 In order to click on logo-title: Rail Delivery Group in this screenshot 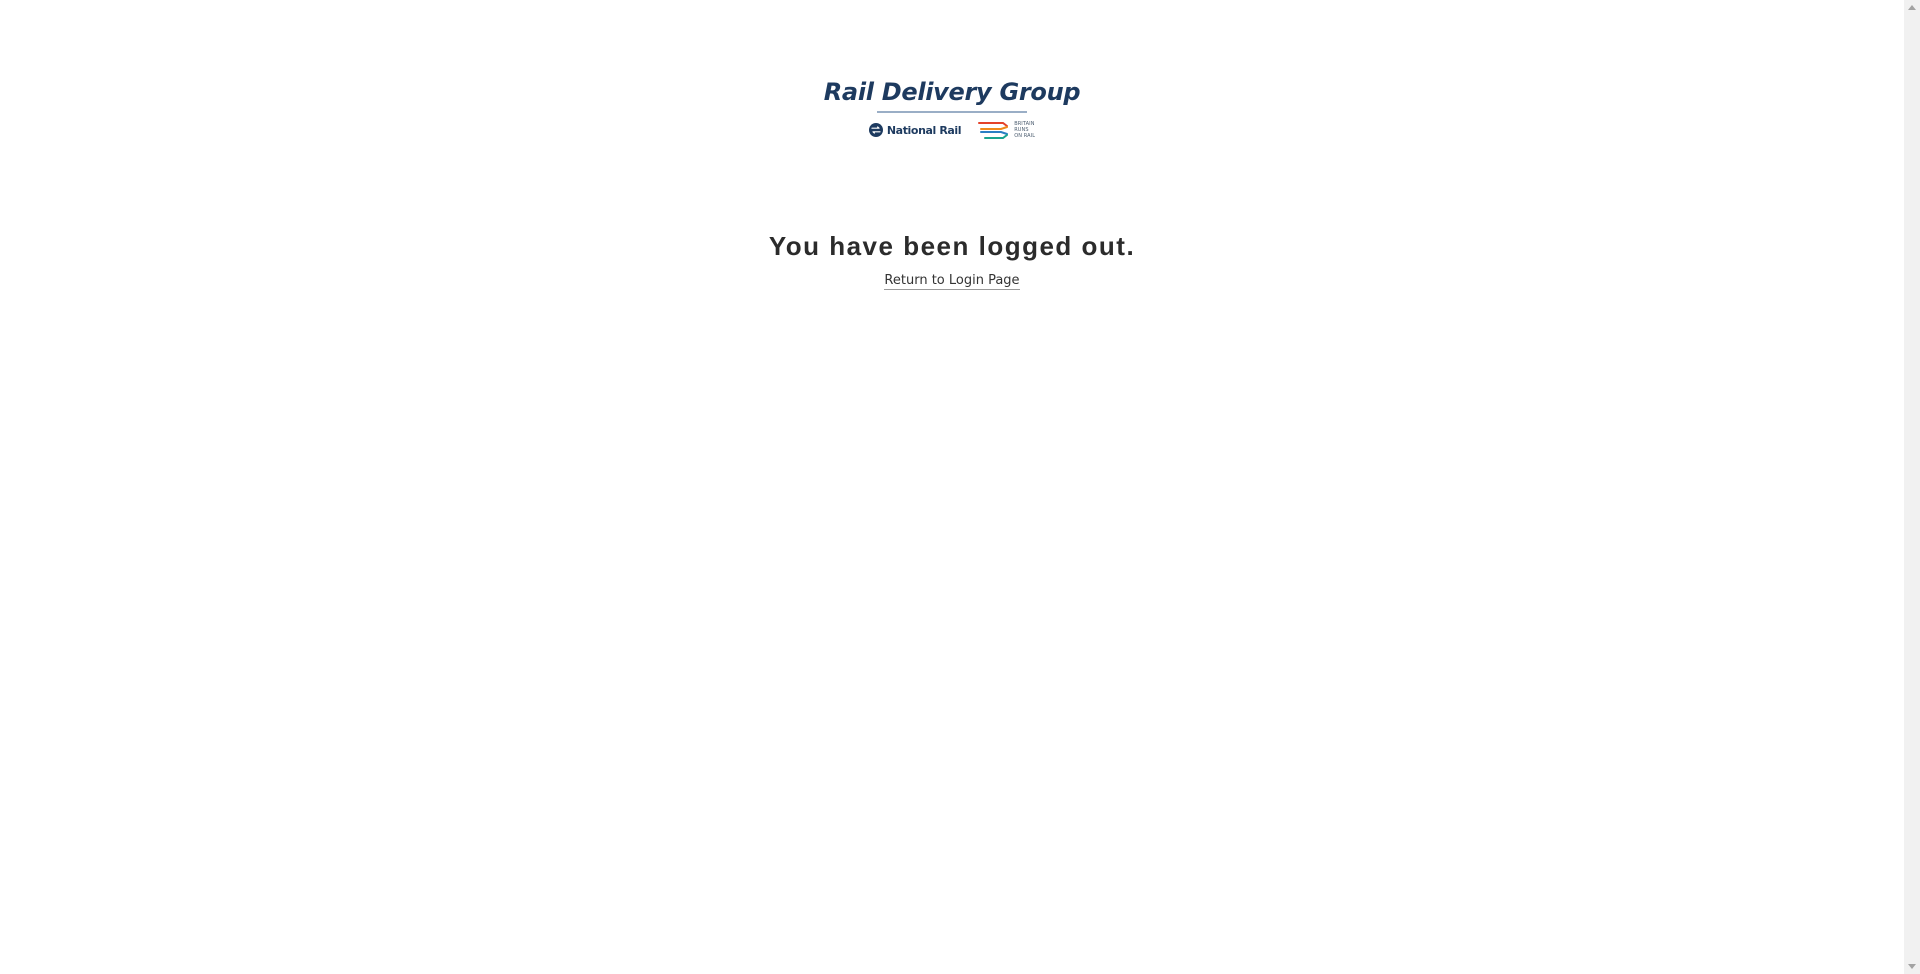, I will do `click(952, 92)`.